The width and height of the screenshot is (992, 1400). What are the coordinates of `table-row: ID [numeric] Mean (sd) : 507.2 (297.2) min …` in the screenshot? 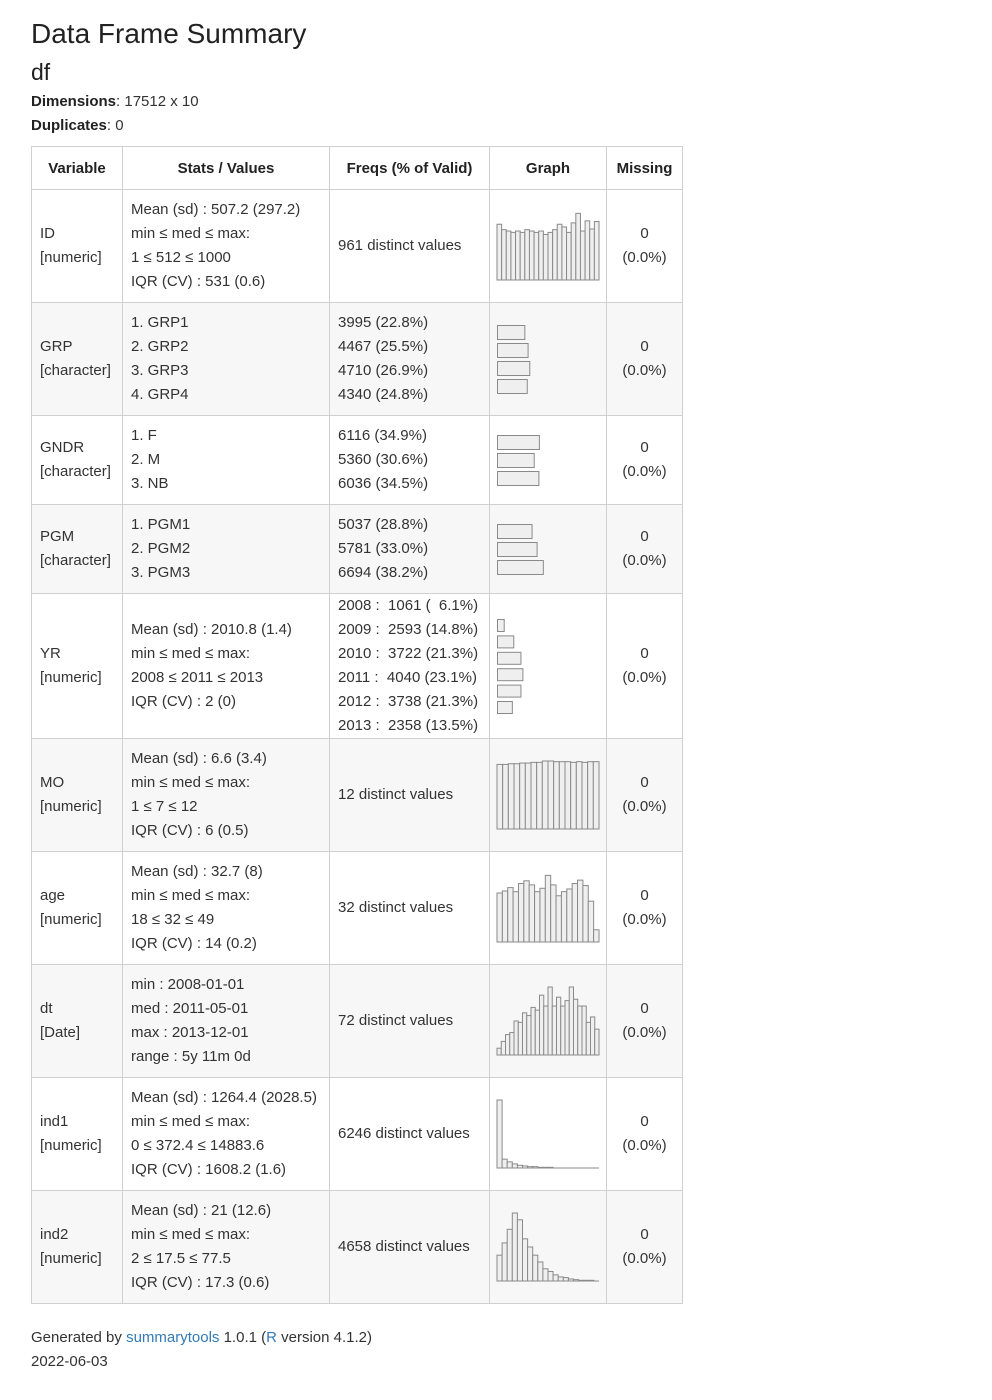 It's located at (357, 246).